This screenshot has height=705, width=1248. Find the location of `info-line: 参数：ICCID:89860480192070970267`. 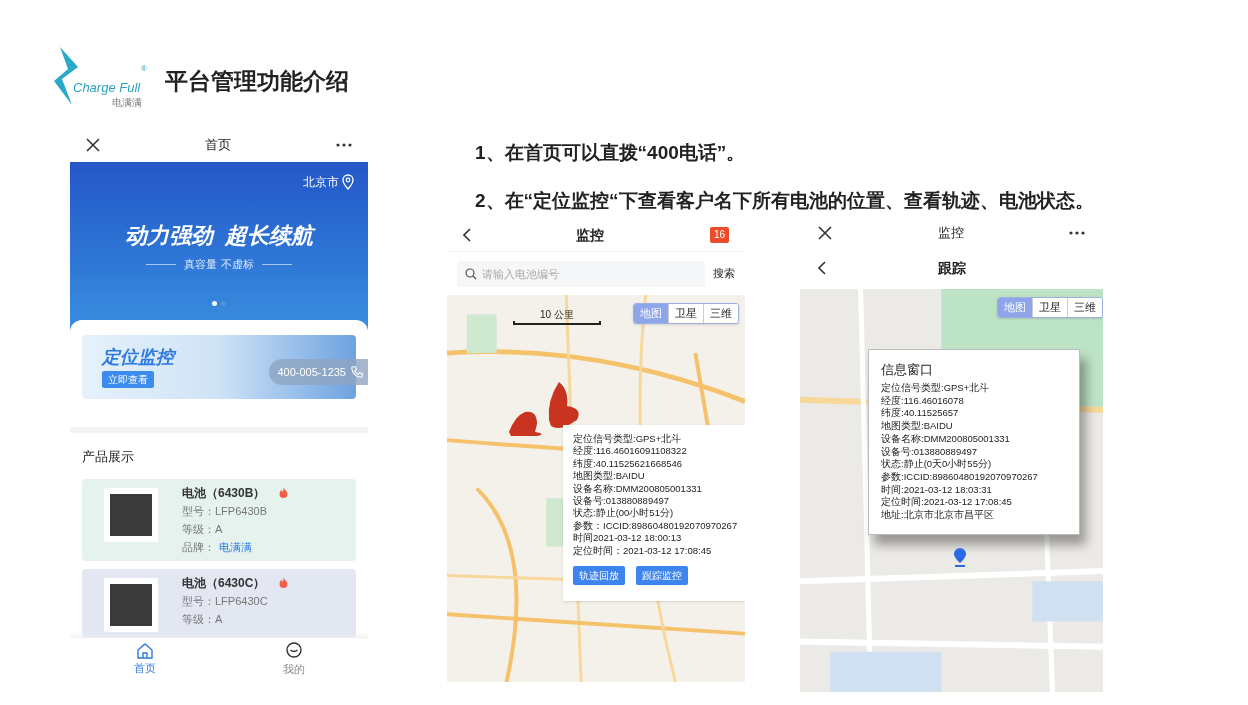

info-line: 参数：ICCID:89860480192070970267 is located at coordinates (656, 526).